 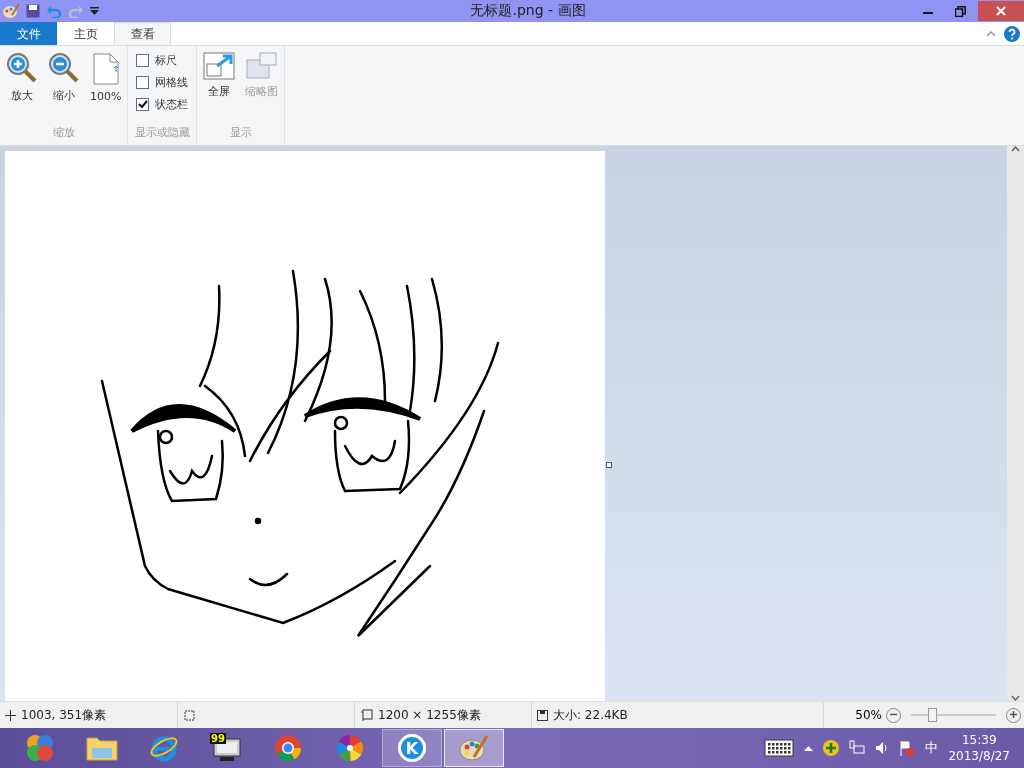 What do you see at coordinates (932, 748) in the screenshot?
I see `input-method-indicator: 中` at bounding box center [932, 748].